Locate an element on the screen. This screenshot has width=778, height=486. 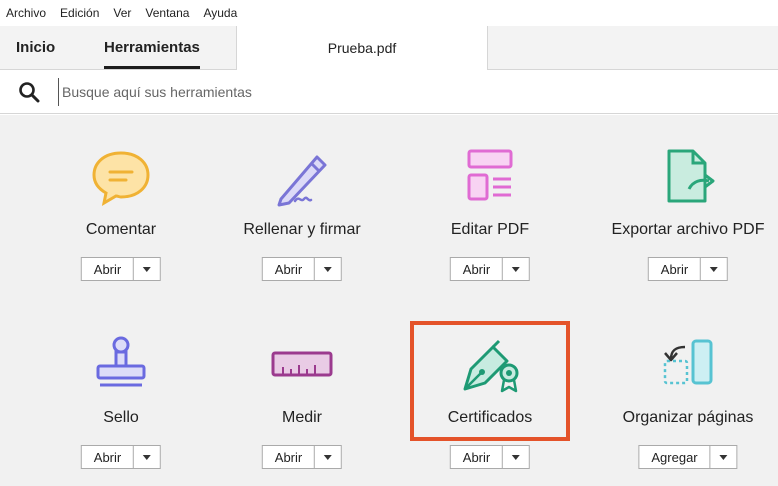
edit-pdf-icon is located at coordinates (490, 175).